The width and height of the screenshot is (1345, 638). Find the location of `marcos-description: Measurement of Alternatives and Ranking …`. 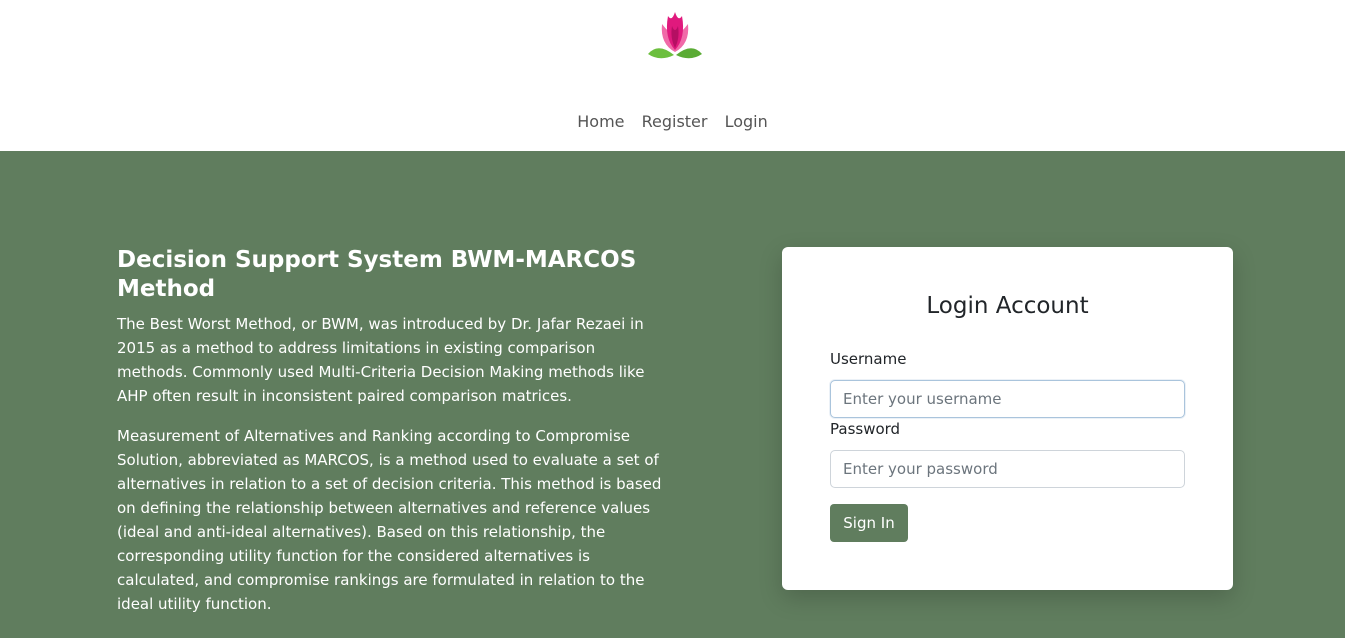

marcos-description: Measurement of Alternatives and Ranking … is located at coordinates (389, 520).